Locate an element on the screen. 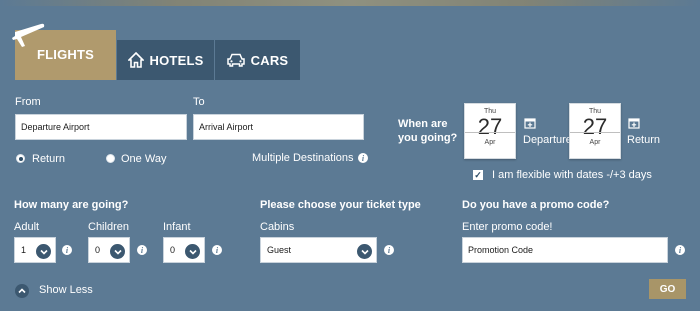 The image size is (700, 311). return-radio-label: Return is located at coordinates (49, 159).